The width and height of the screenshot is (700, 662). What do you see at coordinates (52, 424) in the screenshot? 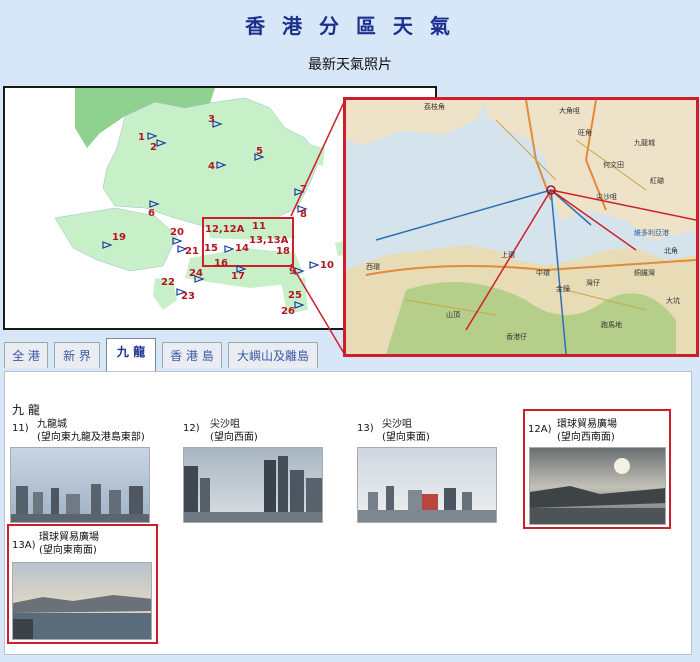
I see `card-location: 九龍城` at bounding box center [52, 424].